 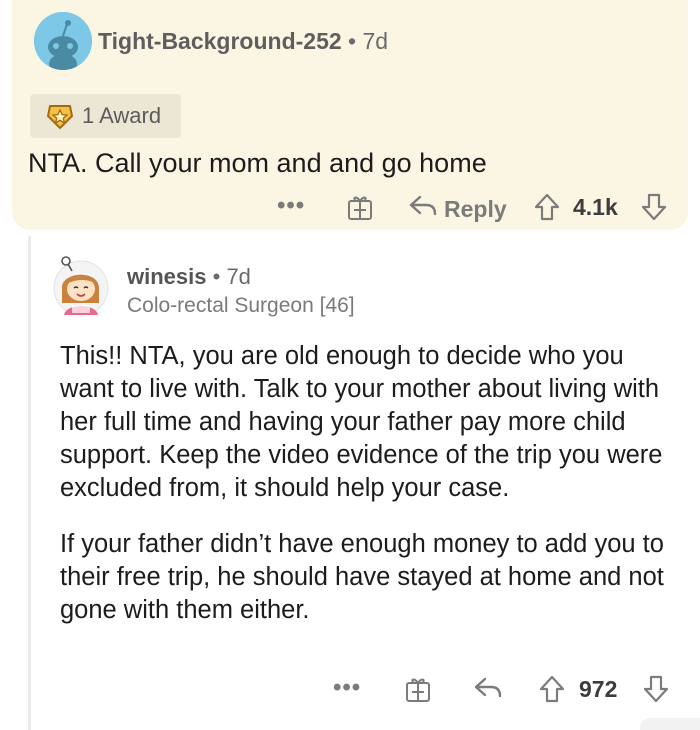 What do you see at coordinates (60, 116) in the screenshot?
I see `award-icon` at bounding box center [60, 116].